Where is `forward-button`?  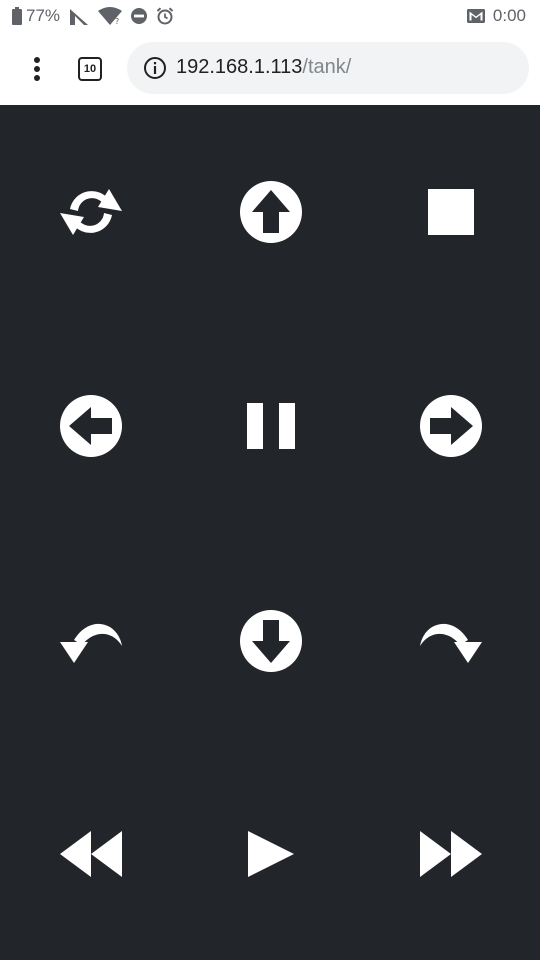
forward-button is located at coordinates (271, 212).